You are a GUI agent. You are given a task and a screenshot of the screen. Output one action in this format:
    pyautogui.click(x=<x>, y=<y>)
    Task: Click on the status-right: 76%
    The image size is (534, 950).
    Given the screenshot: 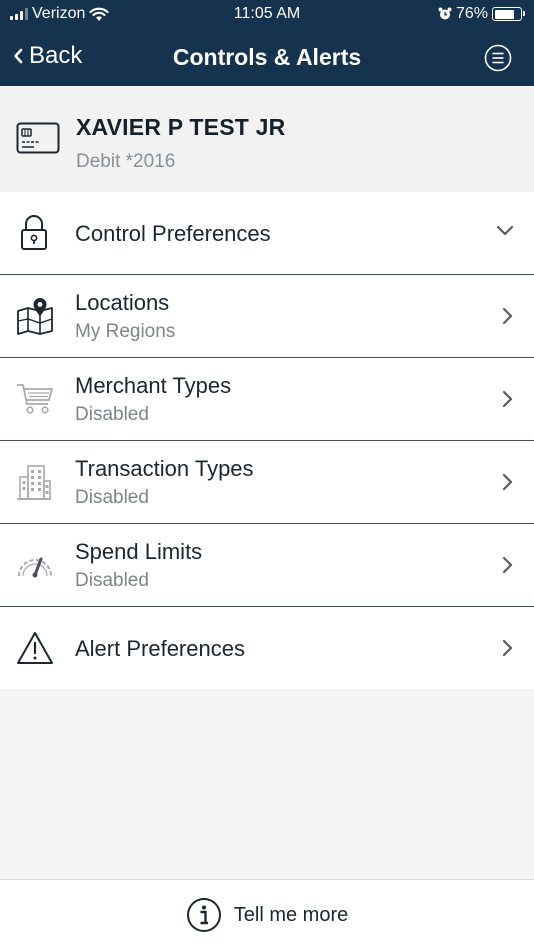 What is the action you would take?
    pyautogui.click(x=481, y=14)
    